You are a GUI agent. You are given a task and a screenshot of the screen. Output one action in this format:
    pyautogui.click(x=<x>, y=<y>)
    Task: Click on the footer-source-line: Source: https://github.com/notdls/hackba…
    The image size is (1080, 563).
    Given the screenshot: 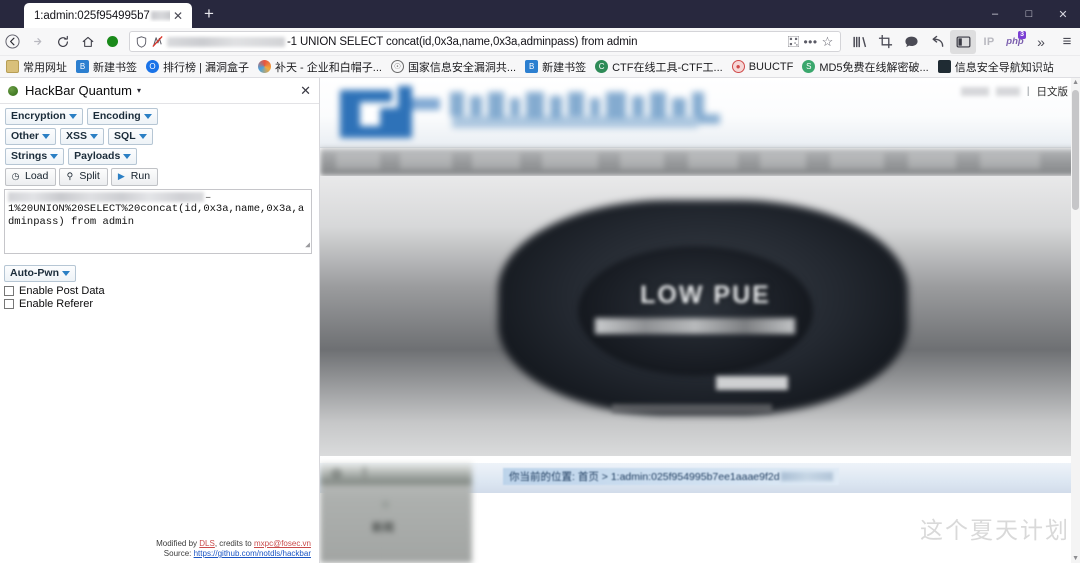 What is the action you would take?
    pyautogui.click(x=233, y=554)
    